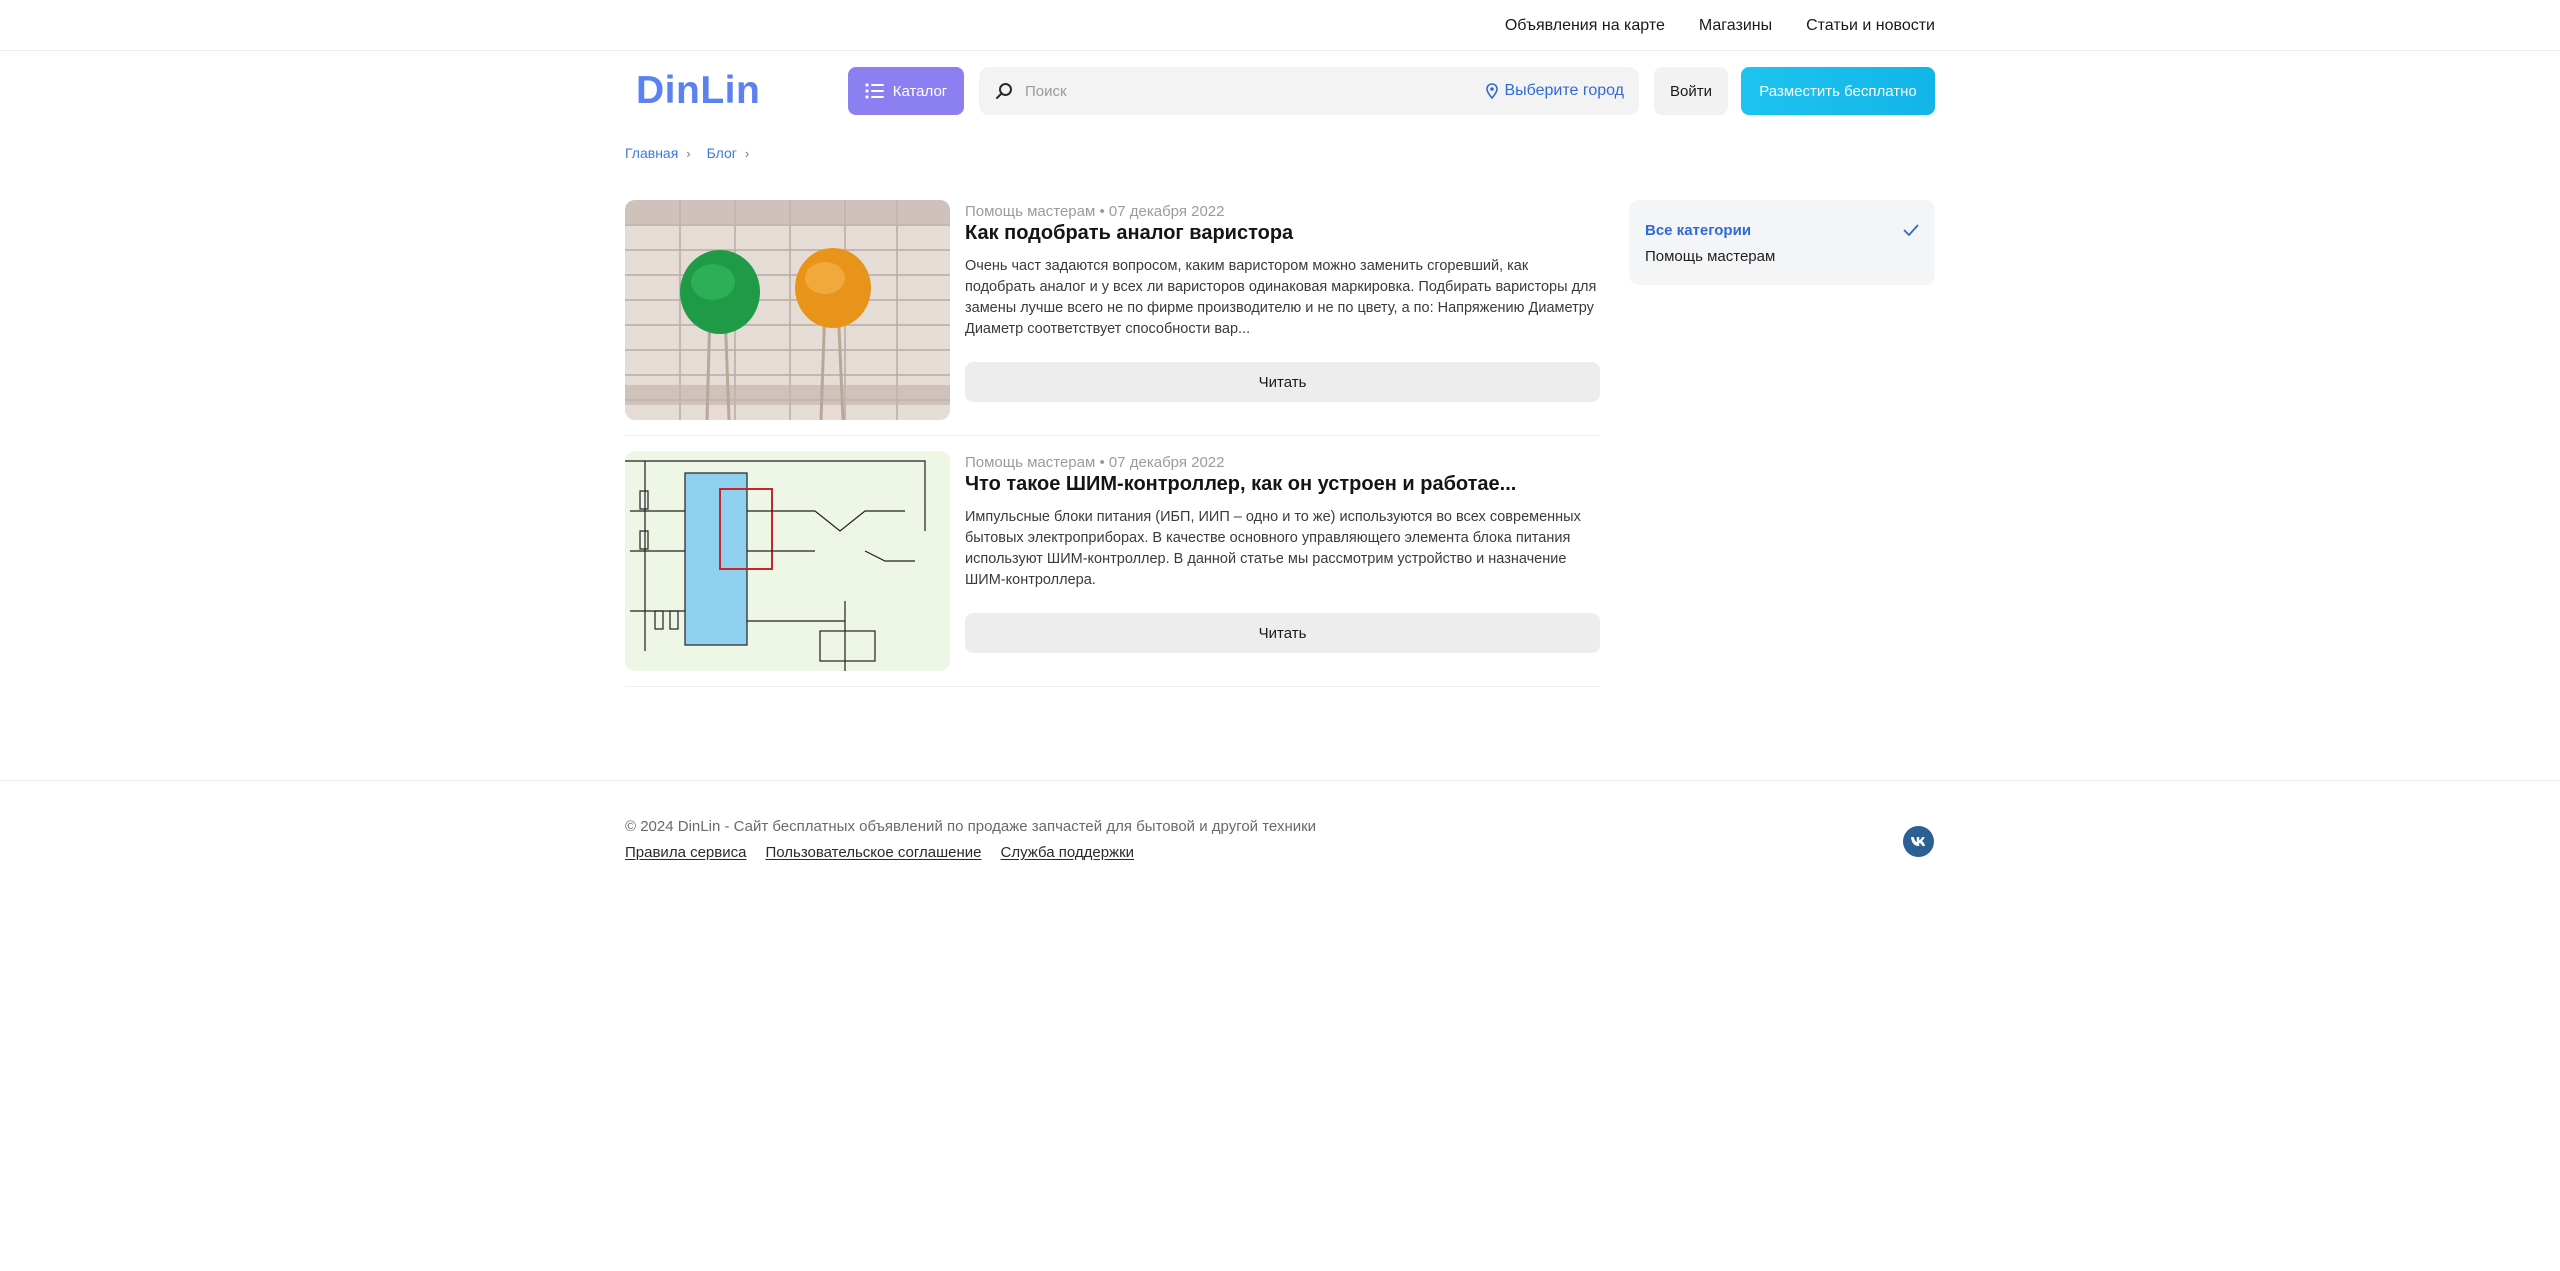  I want to click on catalog-button: Каталог, so click(906, 91).